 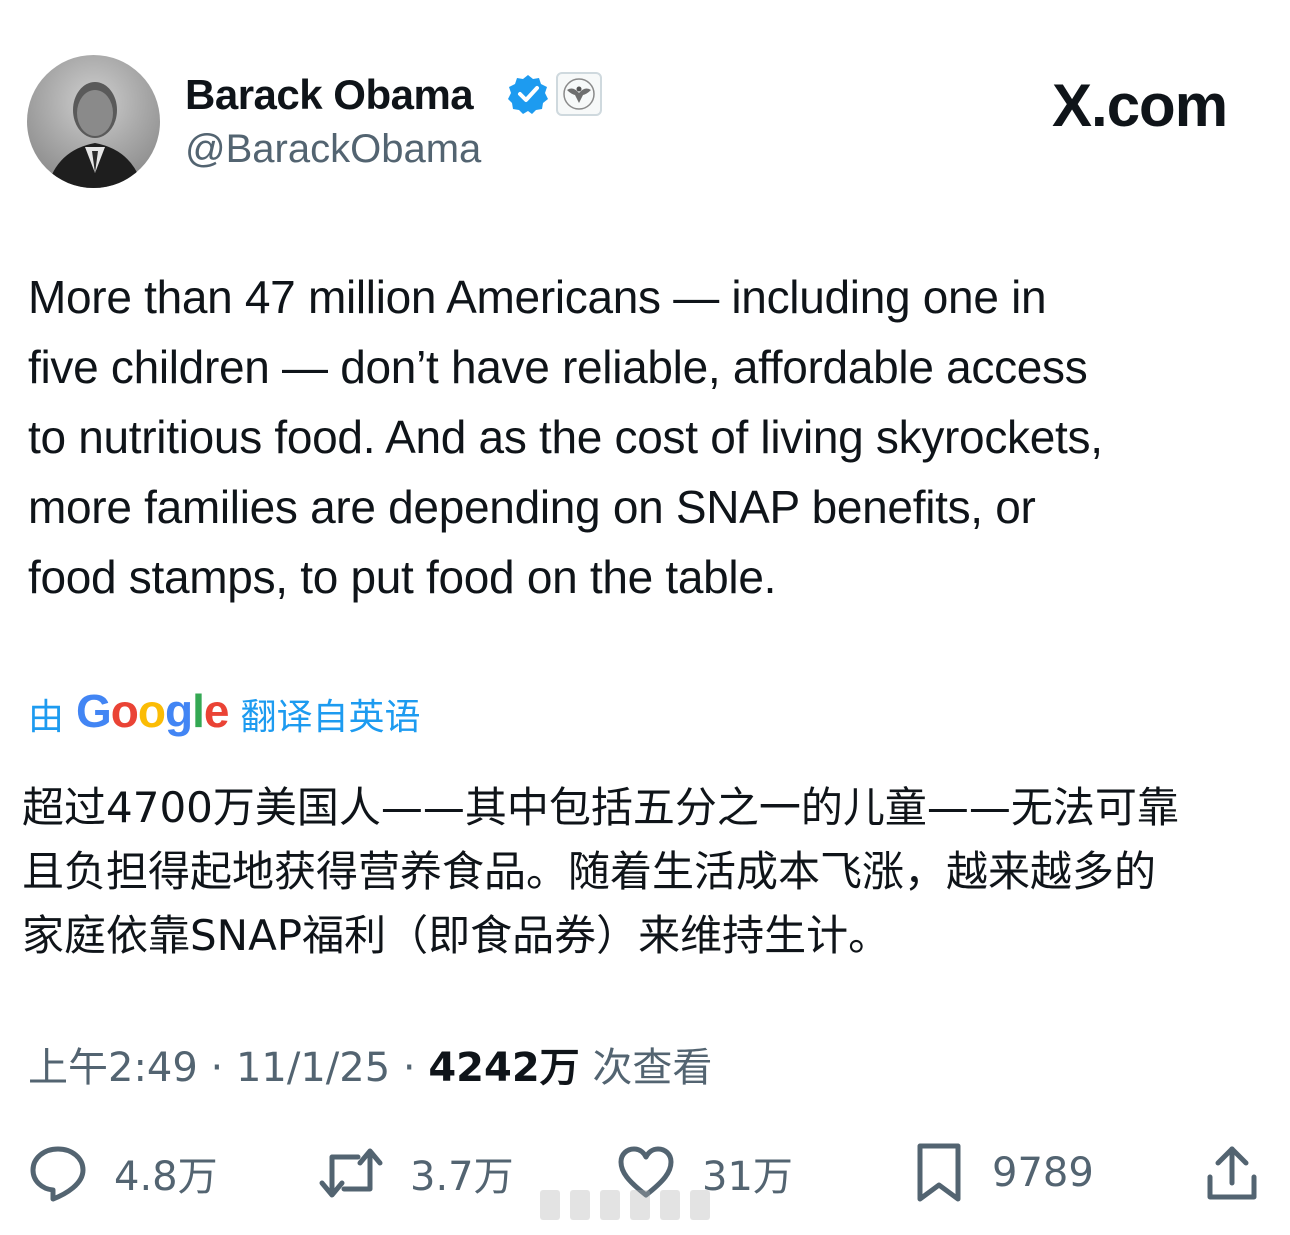 I want to click on reply-count: 4.8万, so click(x=166, y=1177).